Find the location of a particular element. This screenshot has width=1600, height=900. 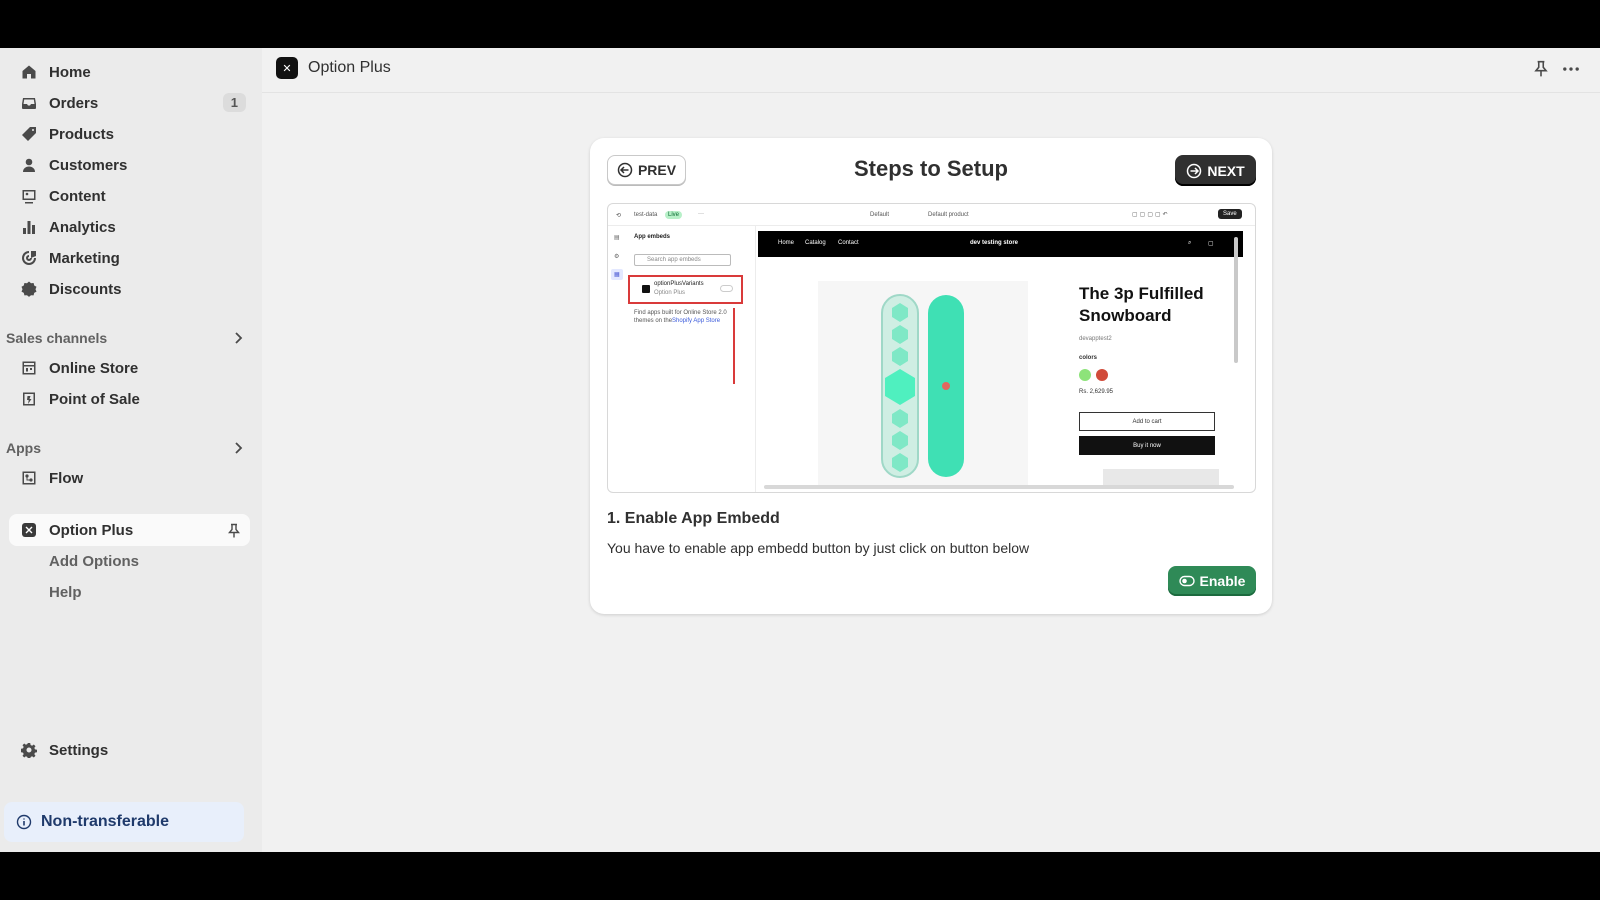

preview-nav-contact: Contact is located at coordinates (848, 243).